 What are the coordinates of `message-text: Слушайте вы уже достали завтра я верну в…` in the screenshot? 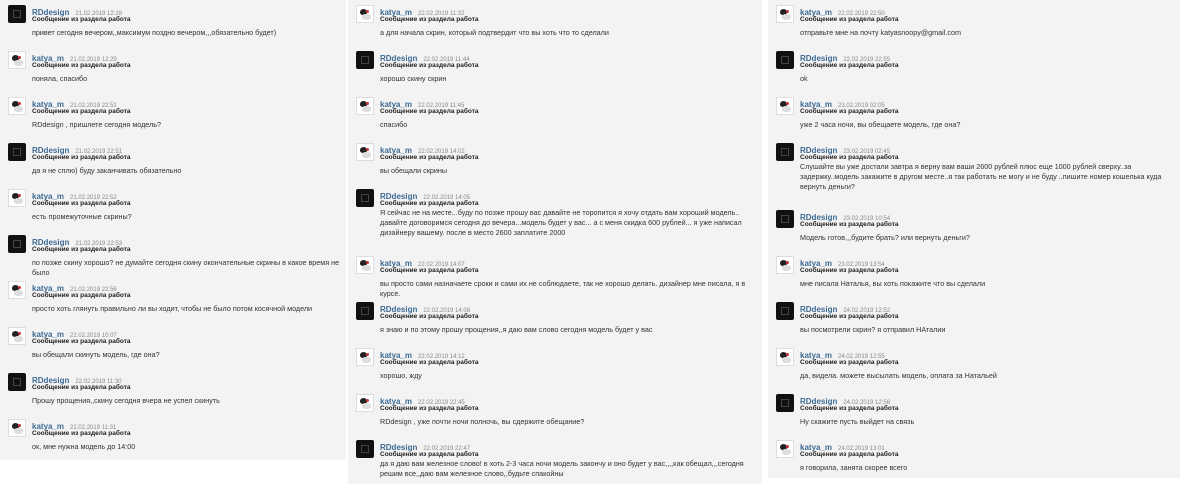 It's located at (981, 176).